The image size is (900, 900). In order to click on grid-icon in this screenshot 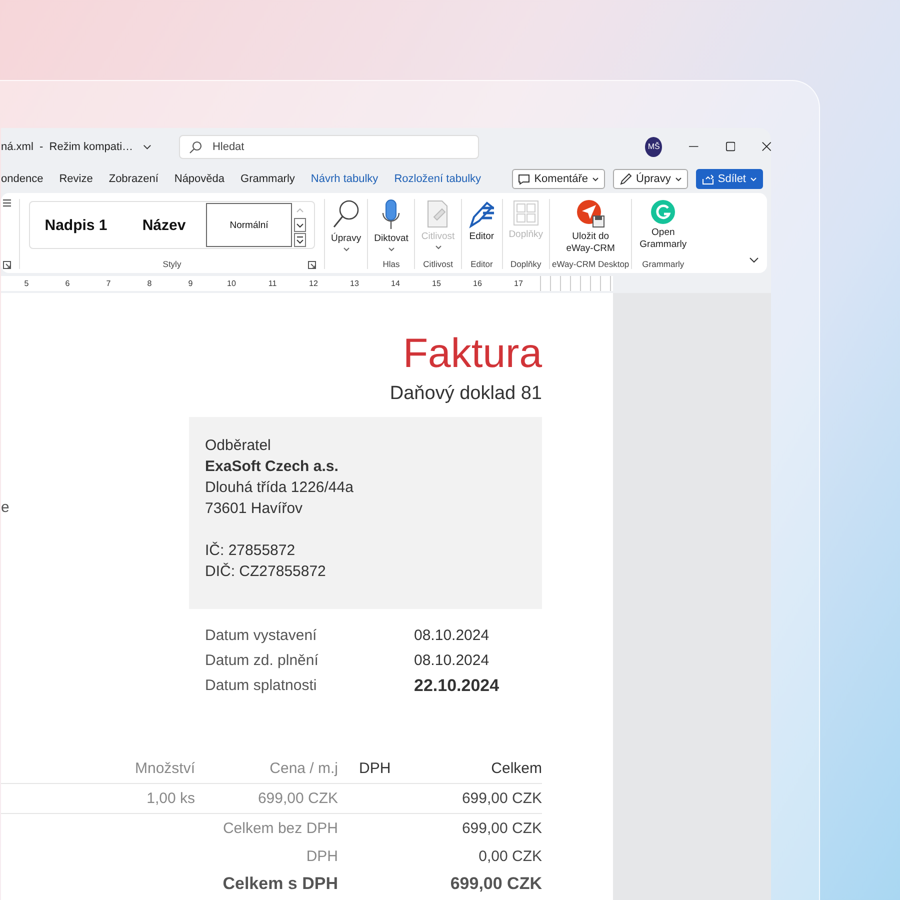, I will do `click(525, 213)`.